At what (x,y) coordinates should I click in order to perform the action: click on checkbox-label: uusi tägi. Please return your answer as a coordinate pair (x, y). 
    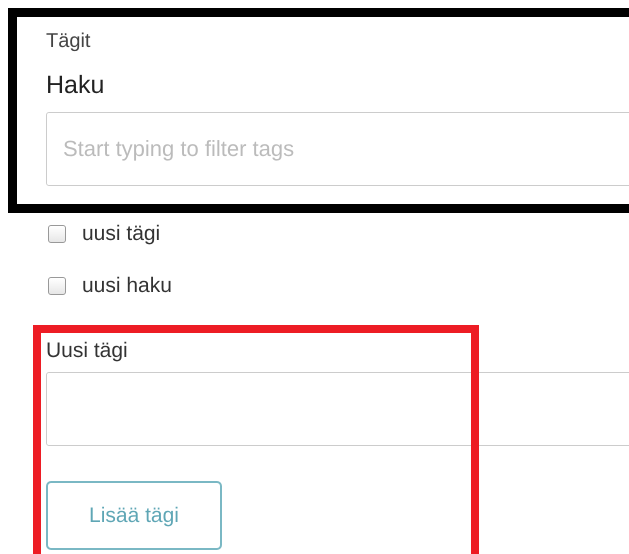
    Looking at the image, I should click on (121, 234).